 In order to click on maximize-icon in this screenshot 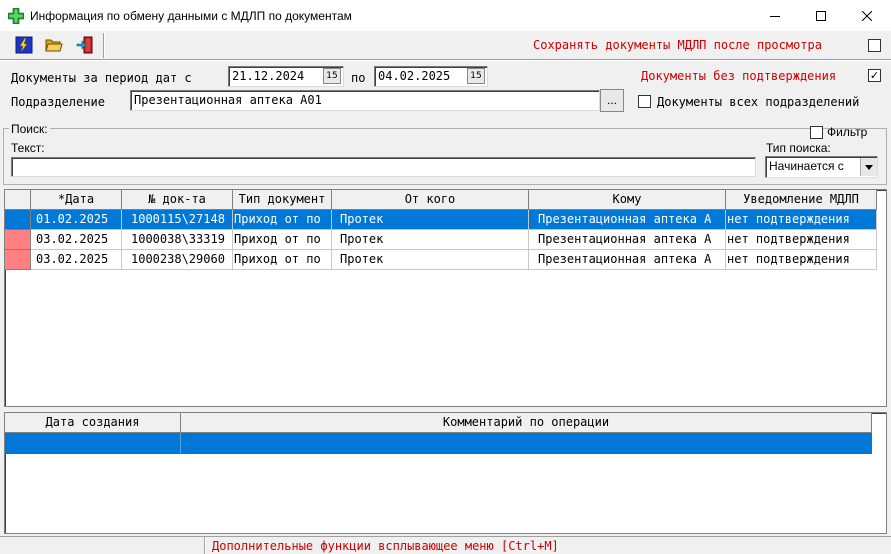, I will do `click(821, 15)`.